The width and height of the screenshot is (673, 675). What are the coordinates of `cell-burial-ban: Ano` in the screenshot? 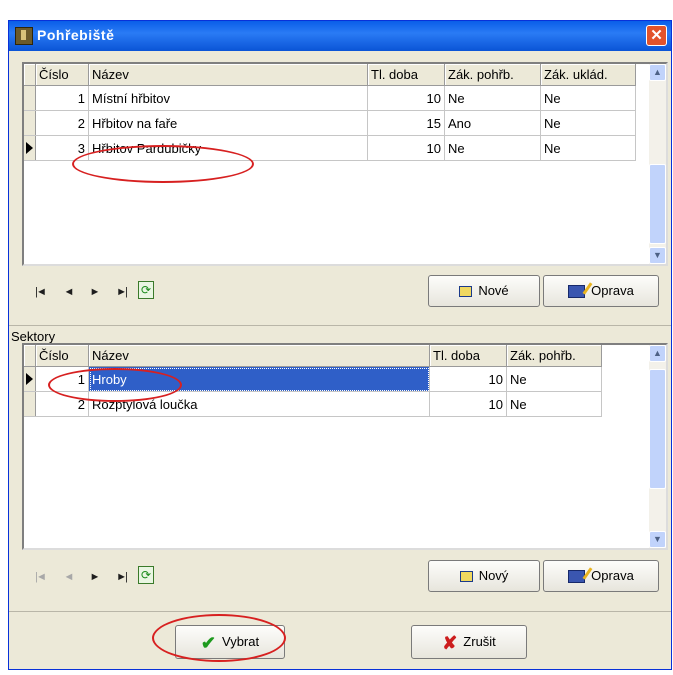 It's located at (492, 123).